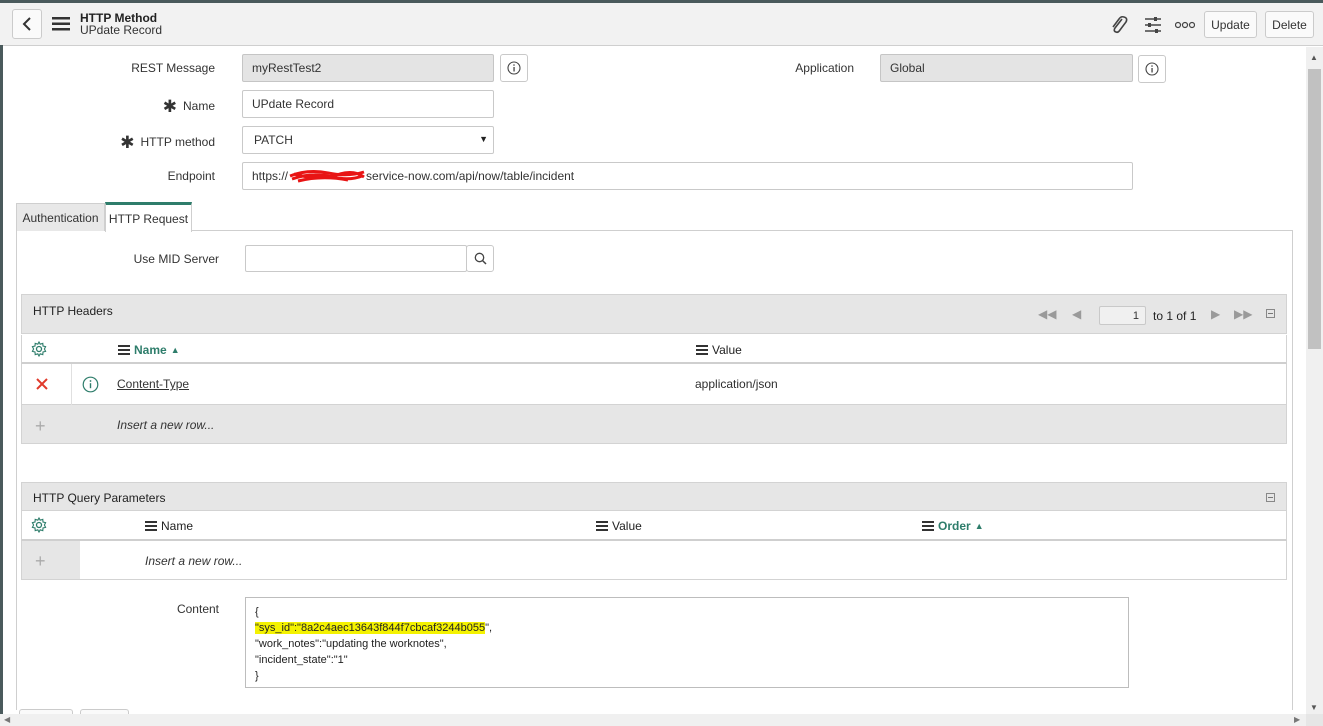  I want to click on mid-server-input, so click(356, 258).